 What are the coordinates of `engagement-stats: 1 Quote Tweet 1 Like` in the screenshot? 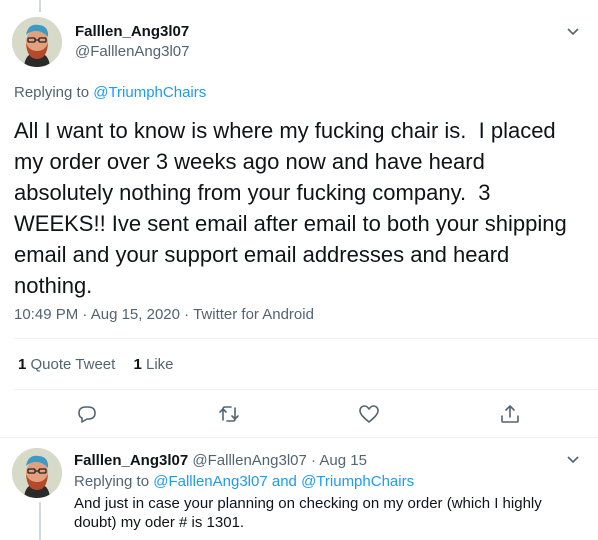 It's located at (96, 364).